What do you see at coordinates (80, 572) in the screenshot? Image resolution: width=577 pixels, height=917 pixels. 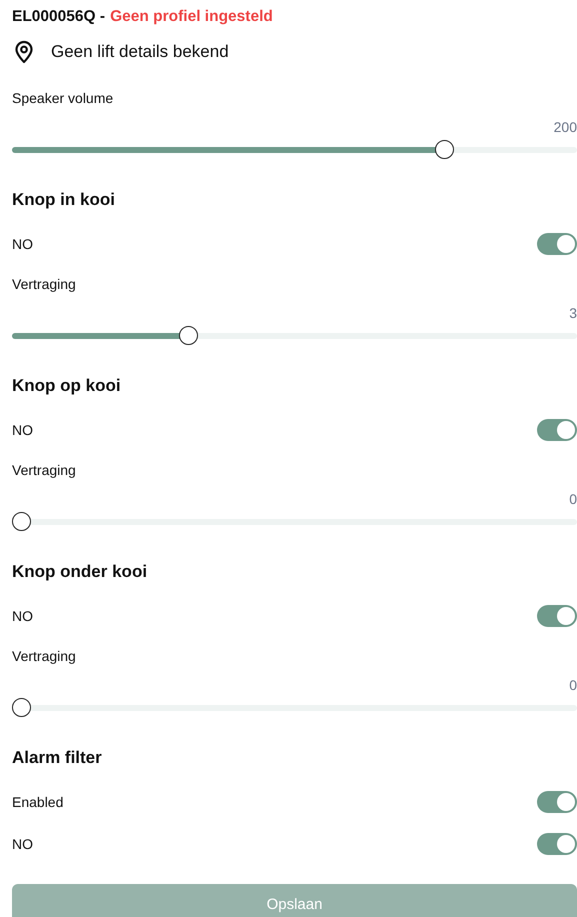 I see `section-heading: Knop onder kooi` at bounding box center [80, 572].